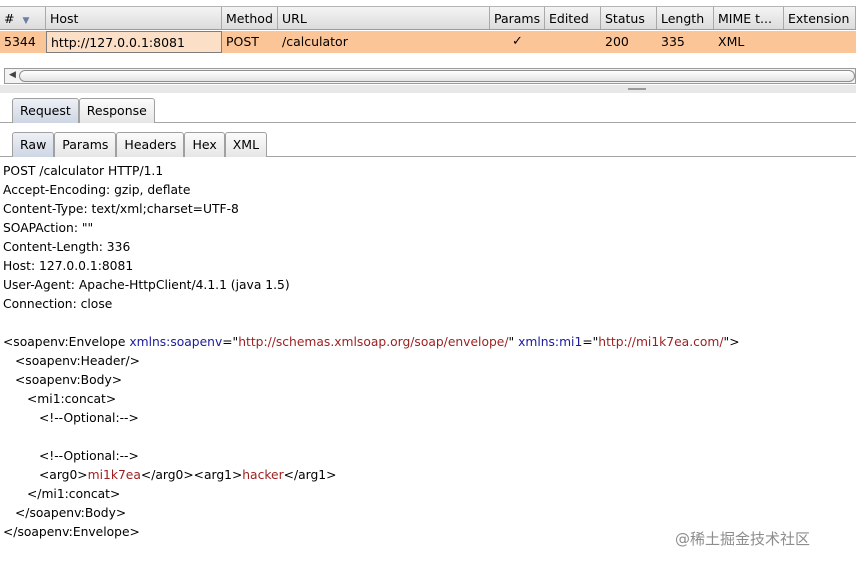 Image resolution: width=856 pixels, height=565 pixels. Describe the element at coordinates (33, 144) in the screenshot. I see `tab-raw: Raw` at that location.